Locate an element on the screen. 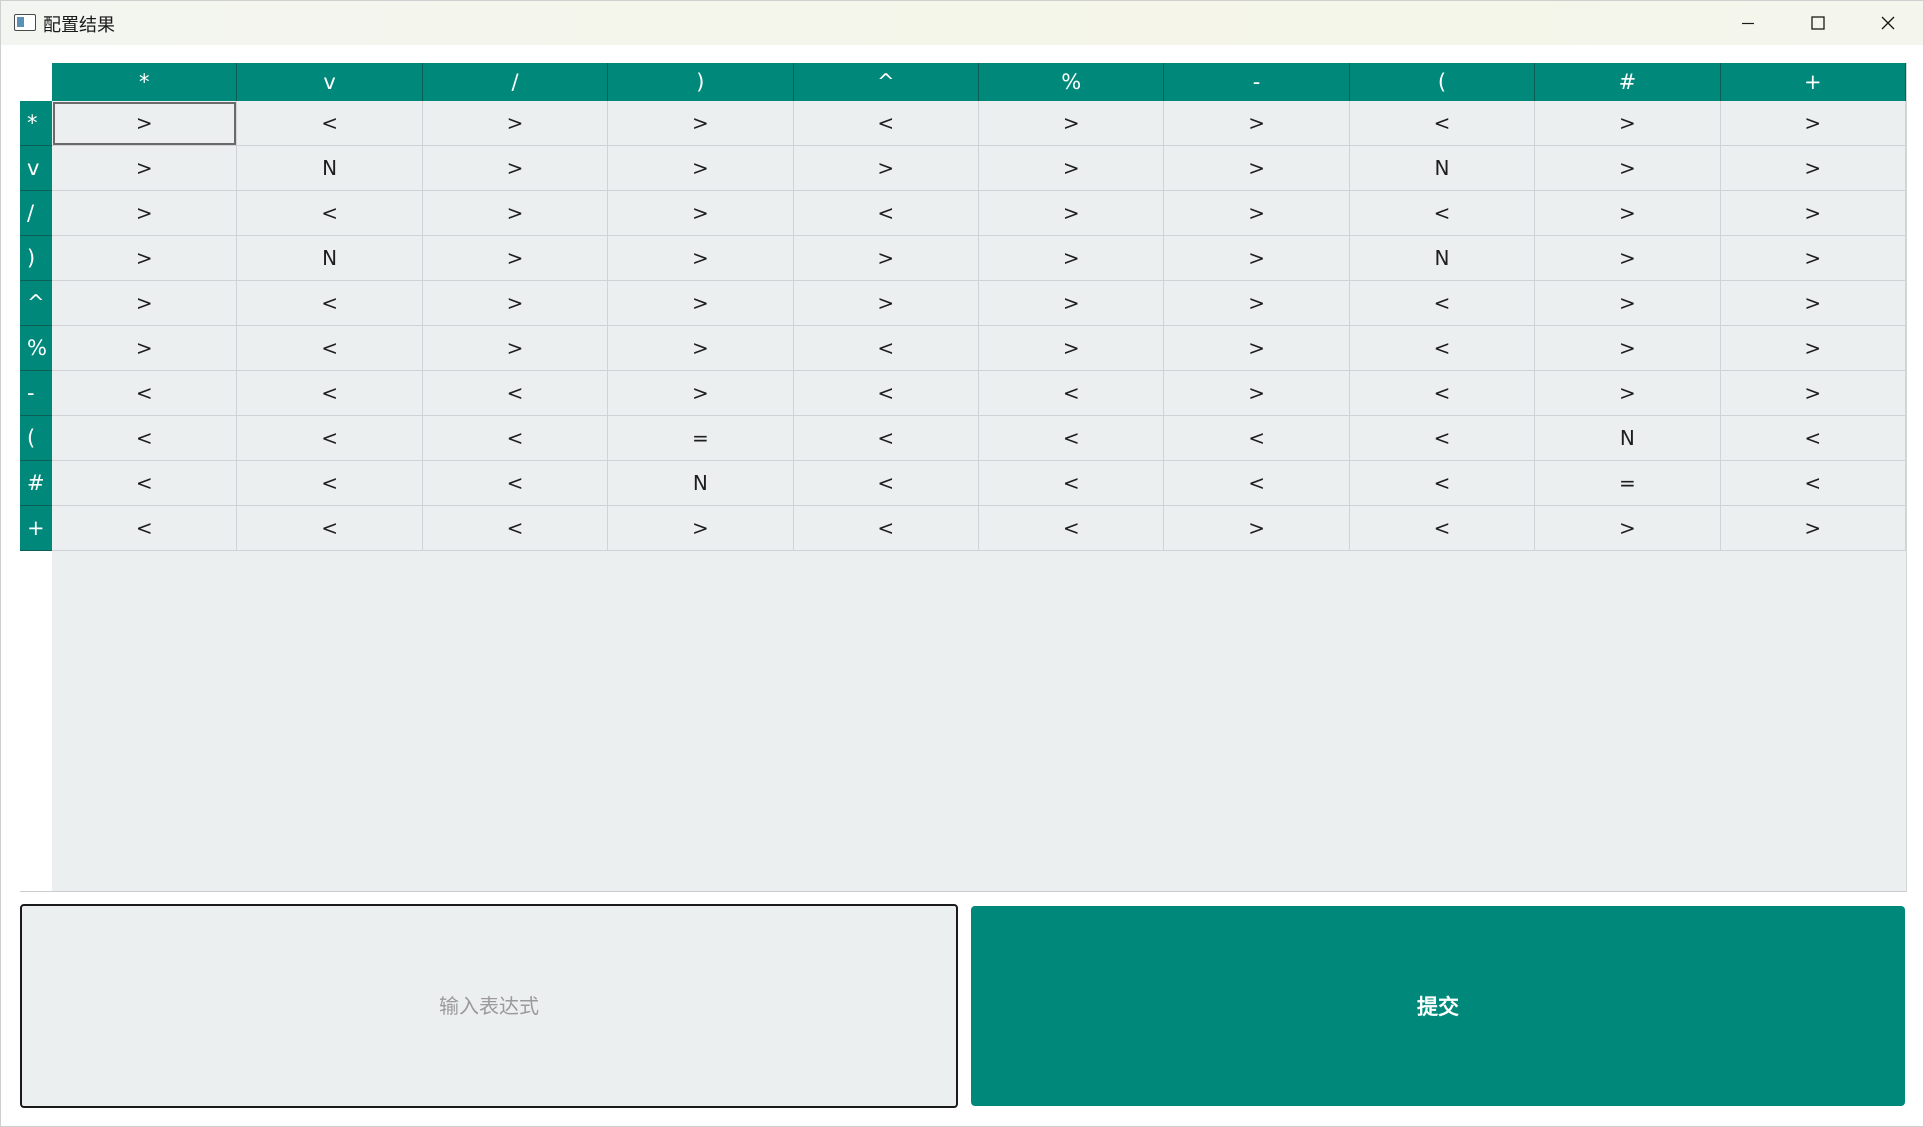 Image resolution: width=1924 pixels, height=1127 pixels. row-header: ( is located at coordinates (36, 438).